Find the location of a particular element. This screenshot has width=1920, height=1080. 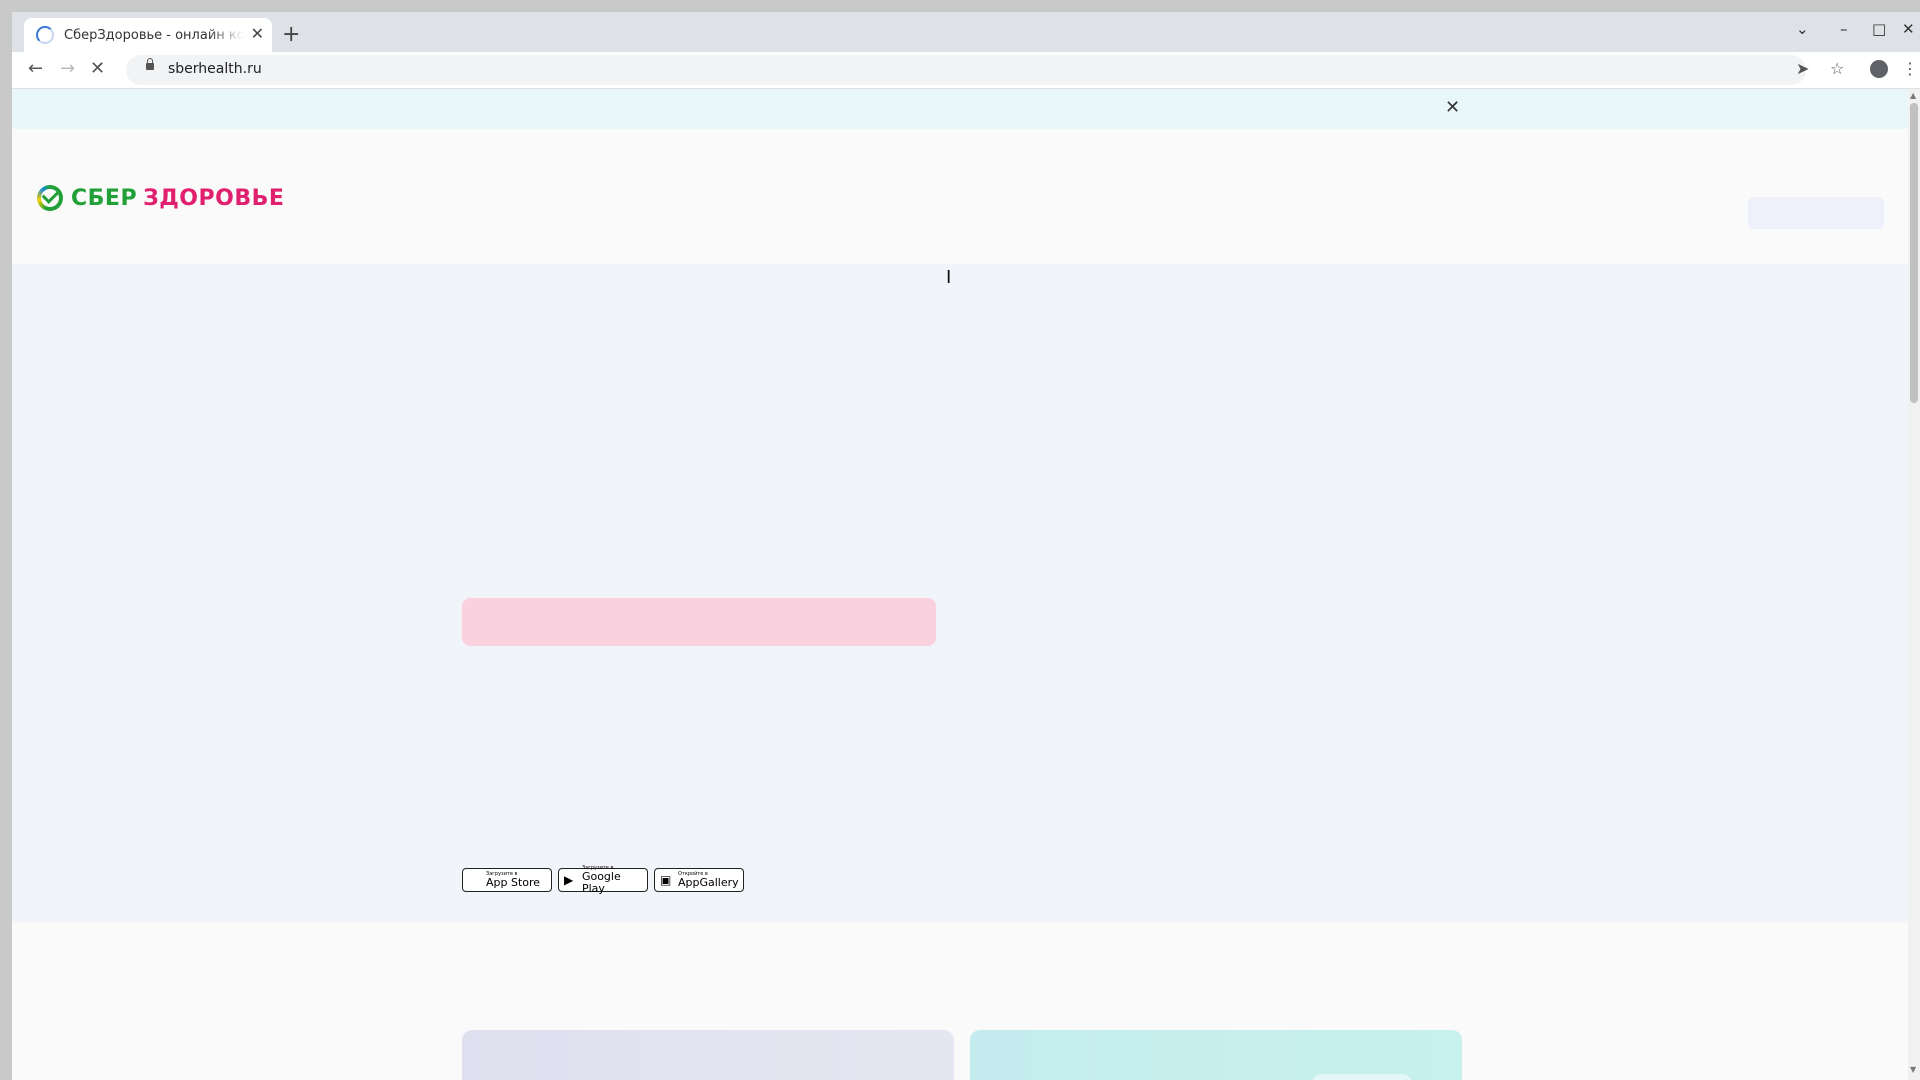

window-close-icon: ✕ is located at coordinates (1908, 29).